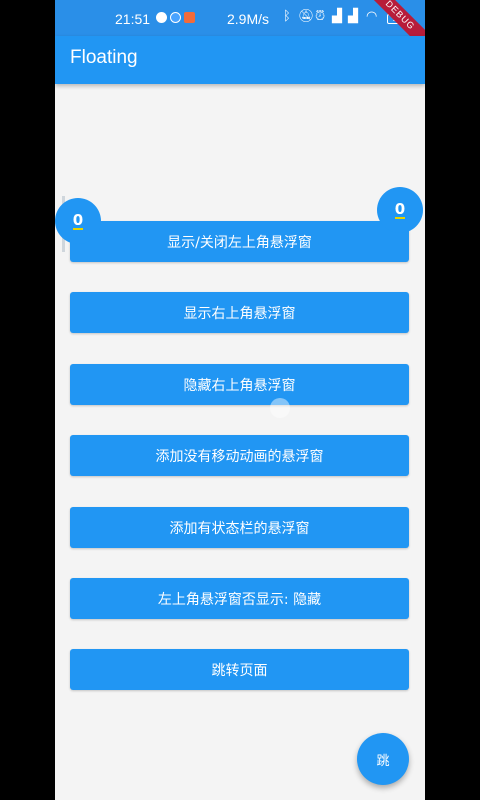 This screenshot has width=480, height=800. I want to click on button-label: 显示右上角悬浮窗, so click(239, 313).